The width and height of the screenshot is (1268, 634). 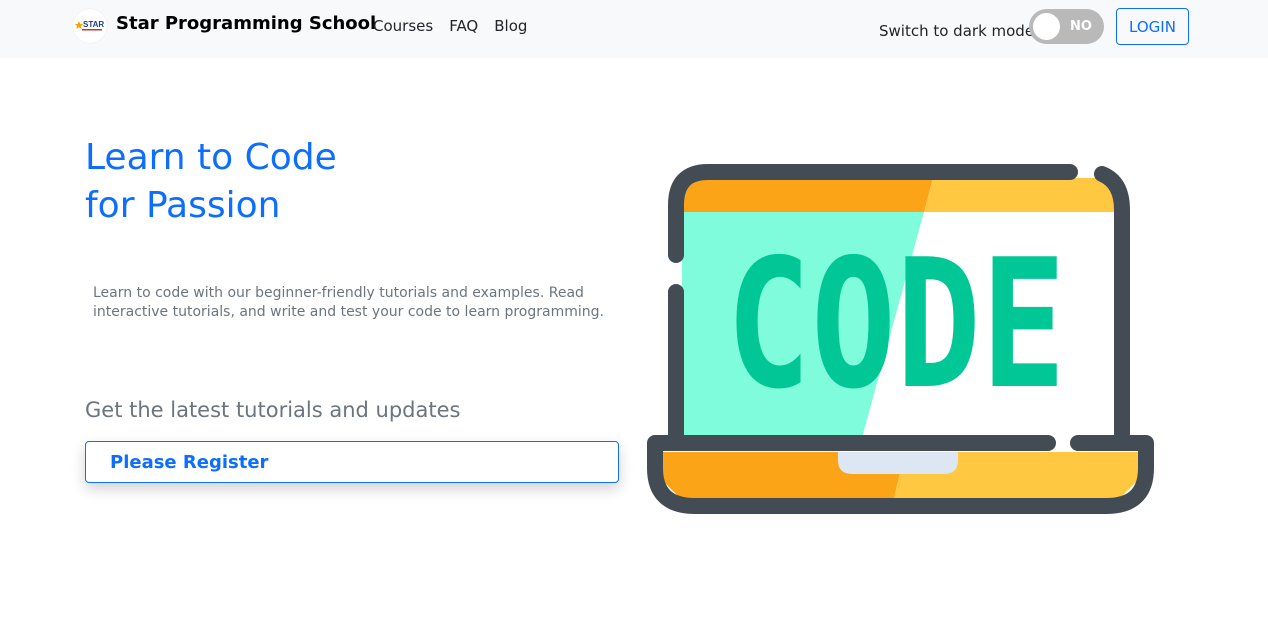 What do you see at coordinates (896, 324) in the screenshot?
I see `screen-code-text: CODE` at bounding box center [896, 324].